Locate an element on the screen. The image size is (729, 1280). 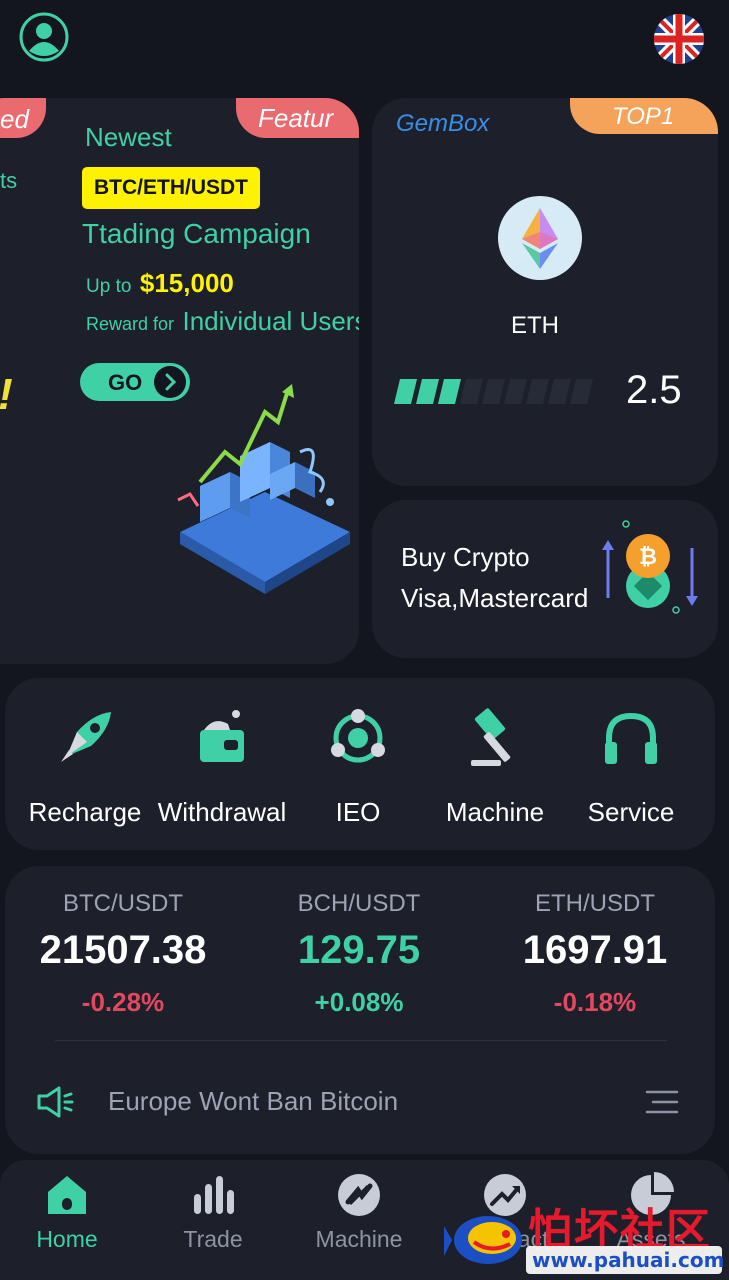
action-ieo-label: IEO is located at coordinates (358, 812).